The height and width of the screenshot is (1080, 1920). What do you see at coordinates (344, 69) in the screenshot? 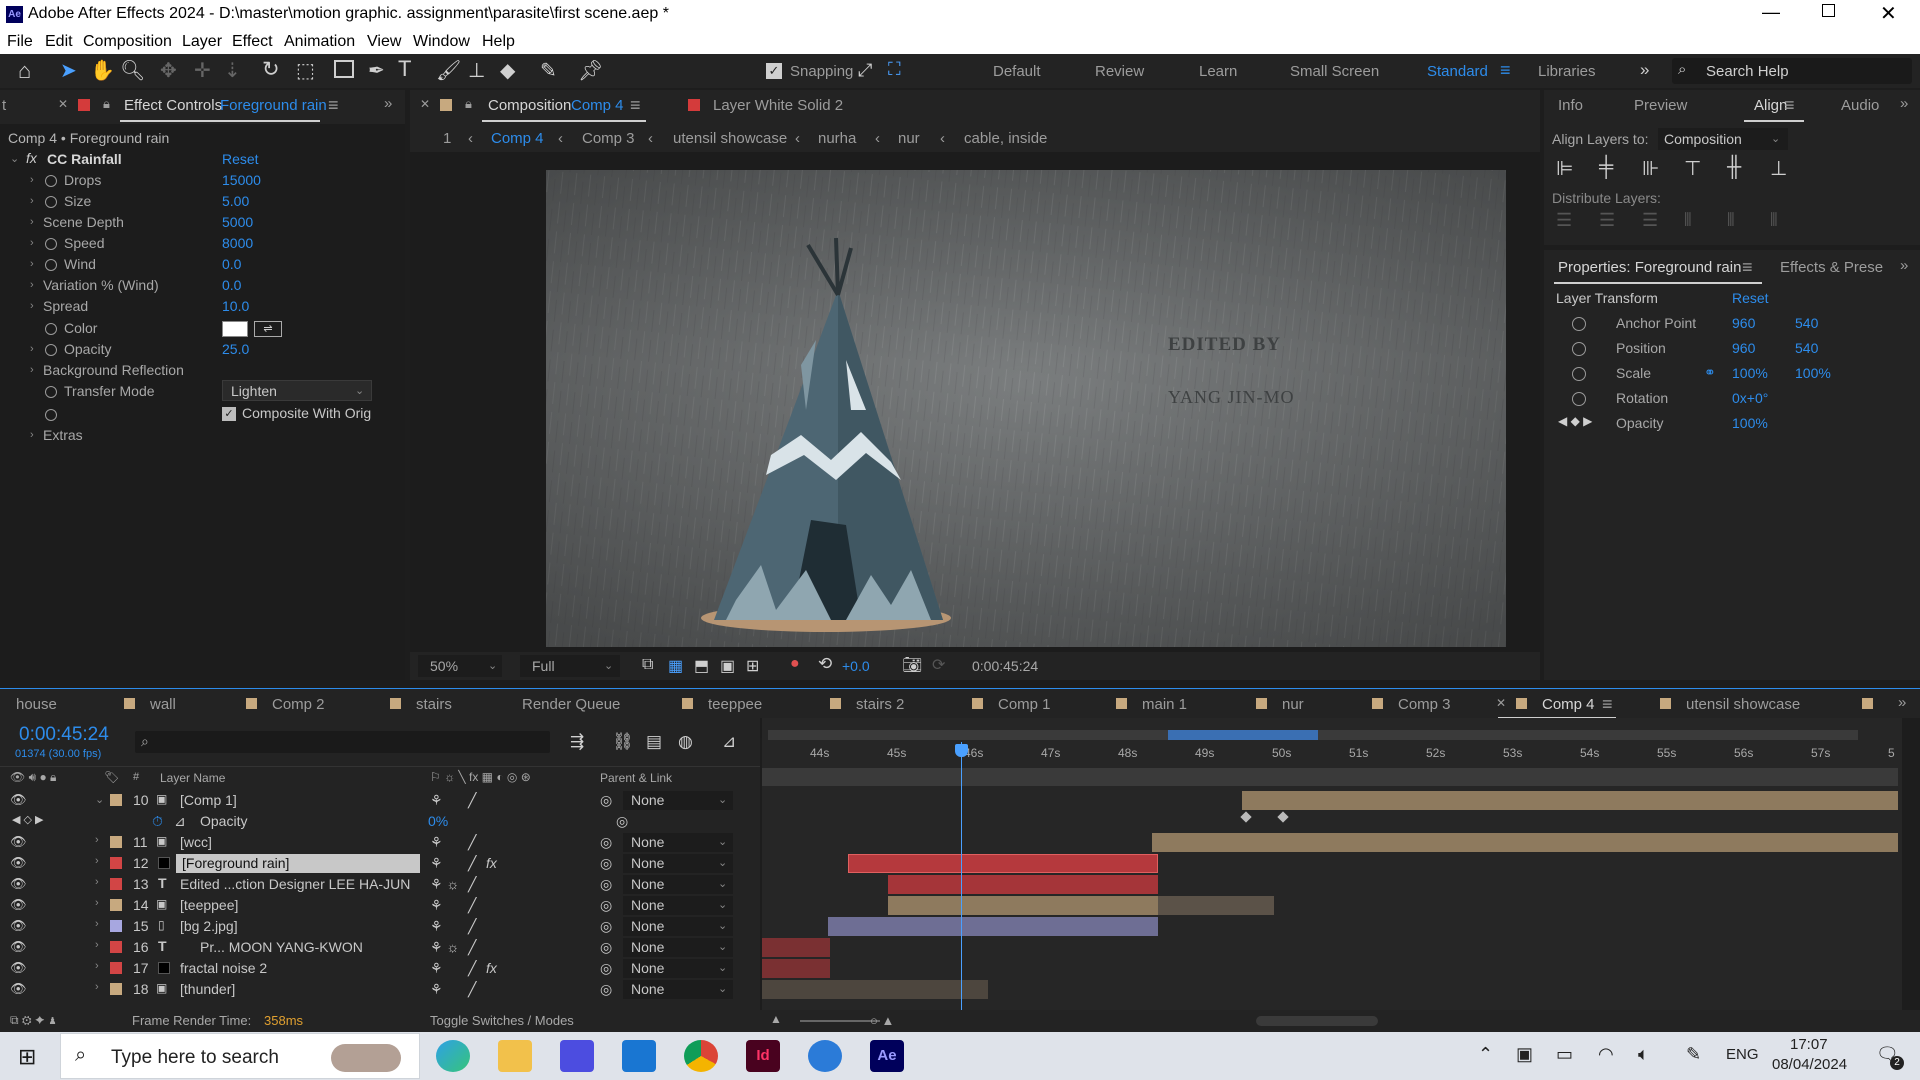
I see `rectangle-tool-icon` at bounding box center [344, 69].